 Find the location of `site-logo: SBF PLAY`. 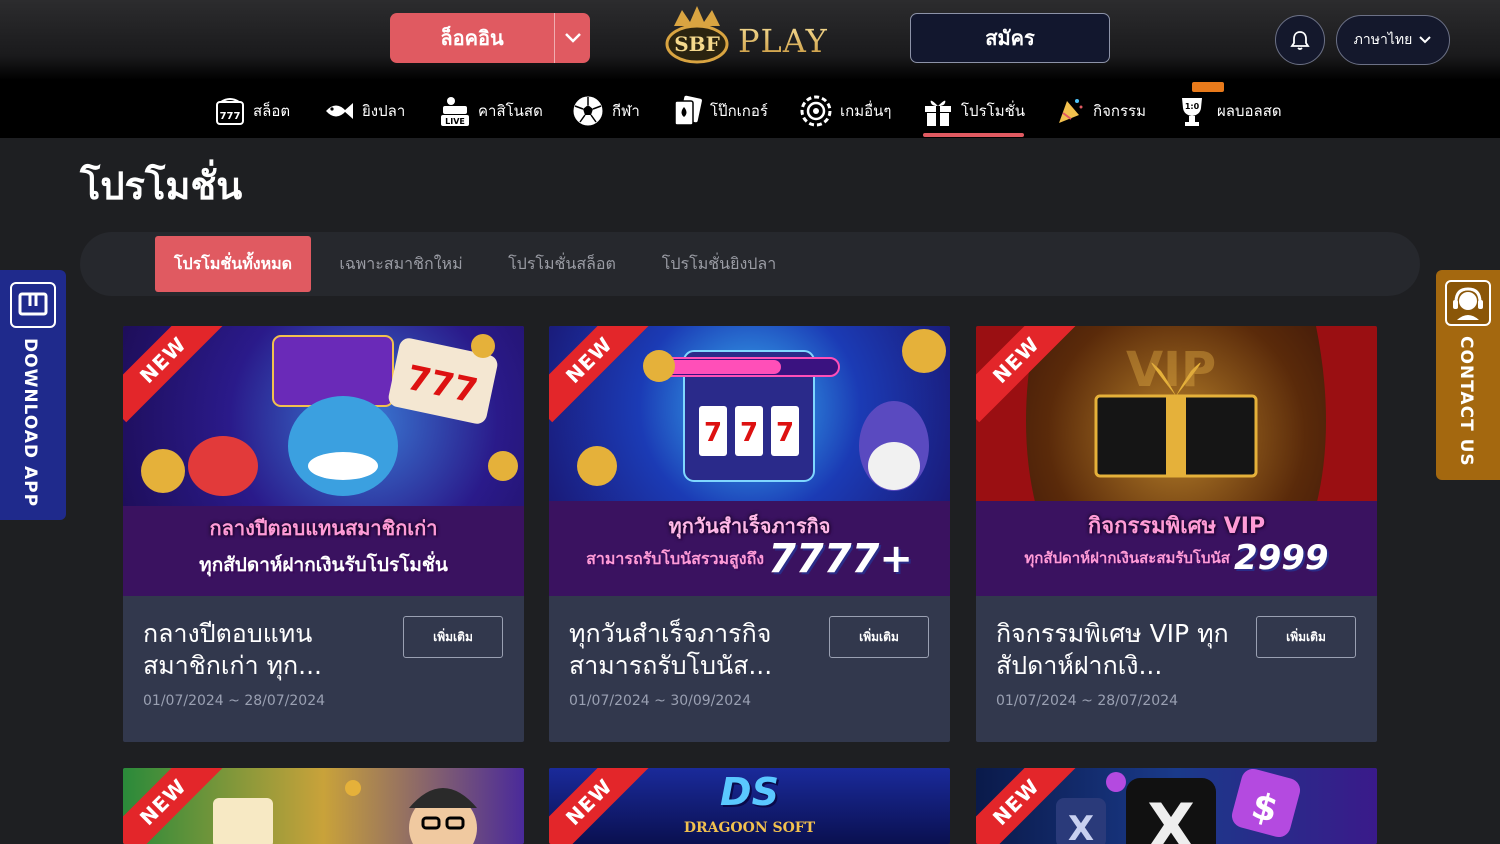

site-logo: SBF PLAY is located at coordinates (750, 36).